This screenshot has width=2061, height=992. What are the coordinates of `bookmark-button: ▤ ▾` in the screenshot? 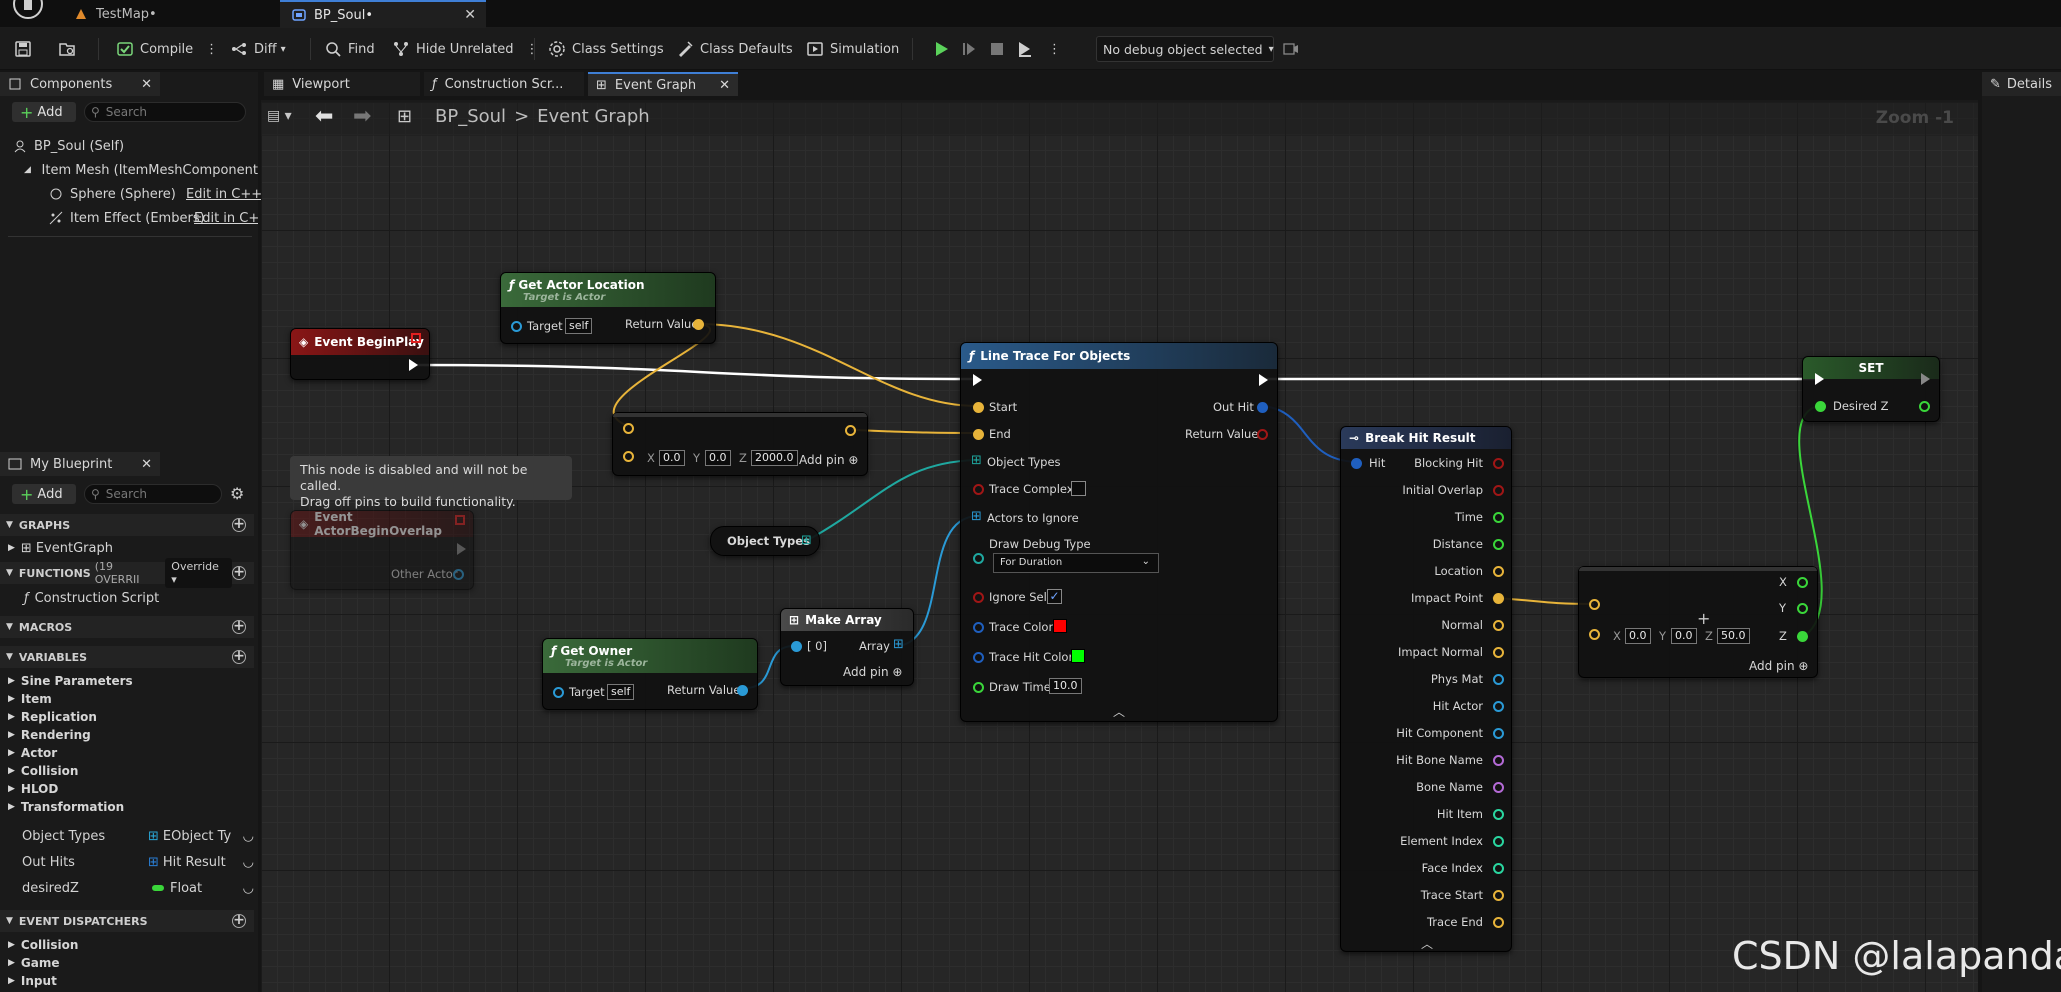 It's located at (279, 116).